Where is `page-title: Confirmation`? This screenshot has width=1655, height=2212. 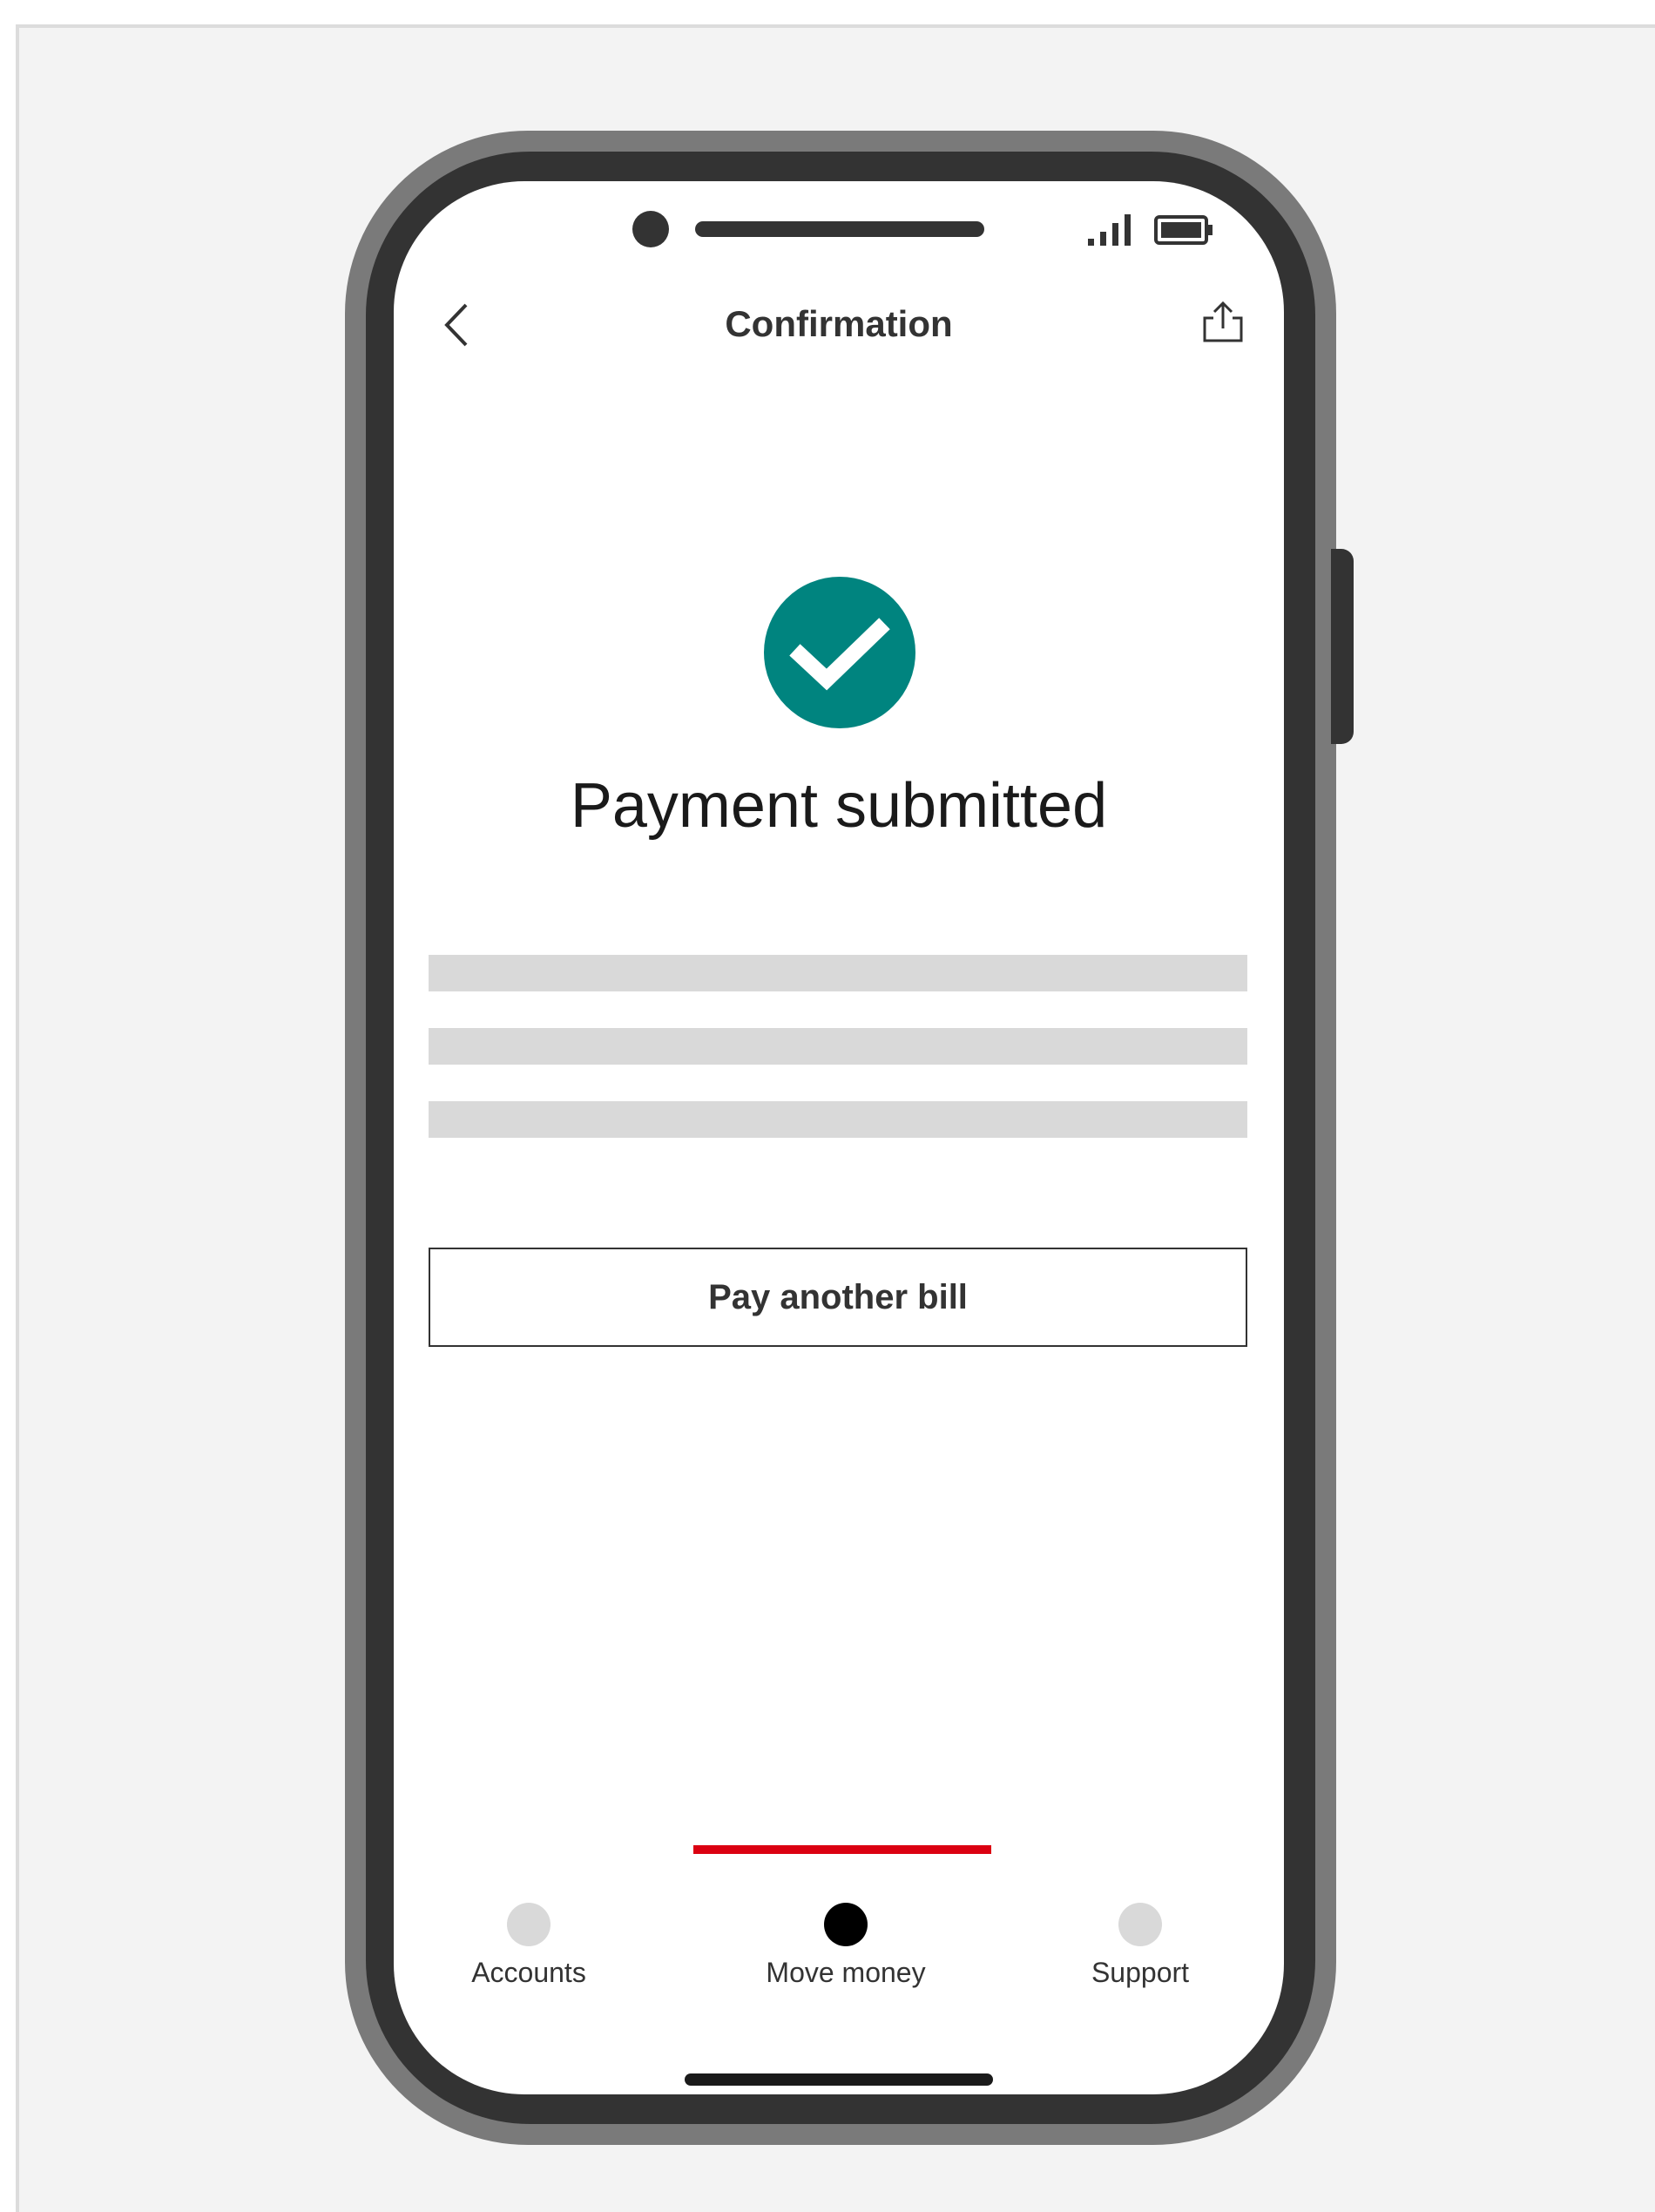 page-title: Confirmation is located at coordinates (839, 323).